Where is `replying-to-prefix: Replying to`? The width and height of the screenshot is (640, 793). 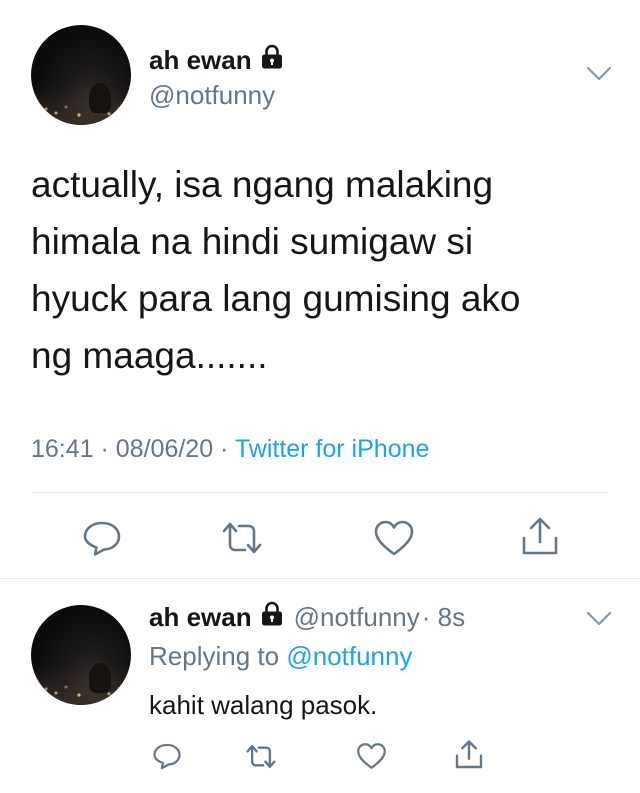
replying-to-prefix: Replying to is located at coordinates (218, 656).